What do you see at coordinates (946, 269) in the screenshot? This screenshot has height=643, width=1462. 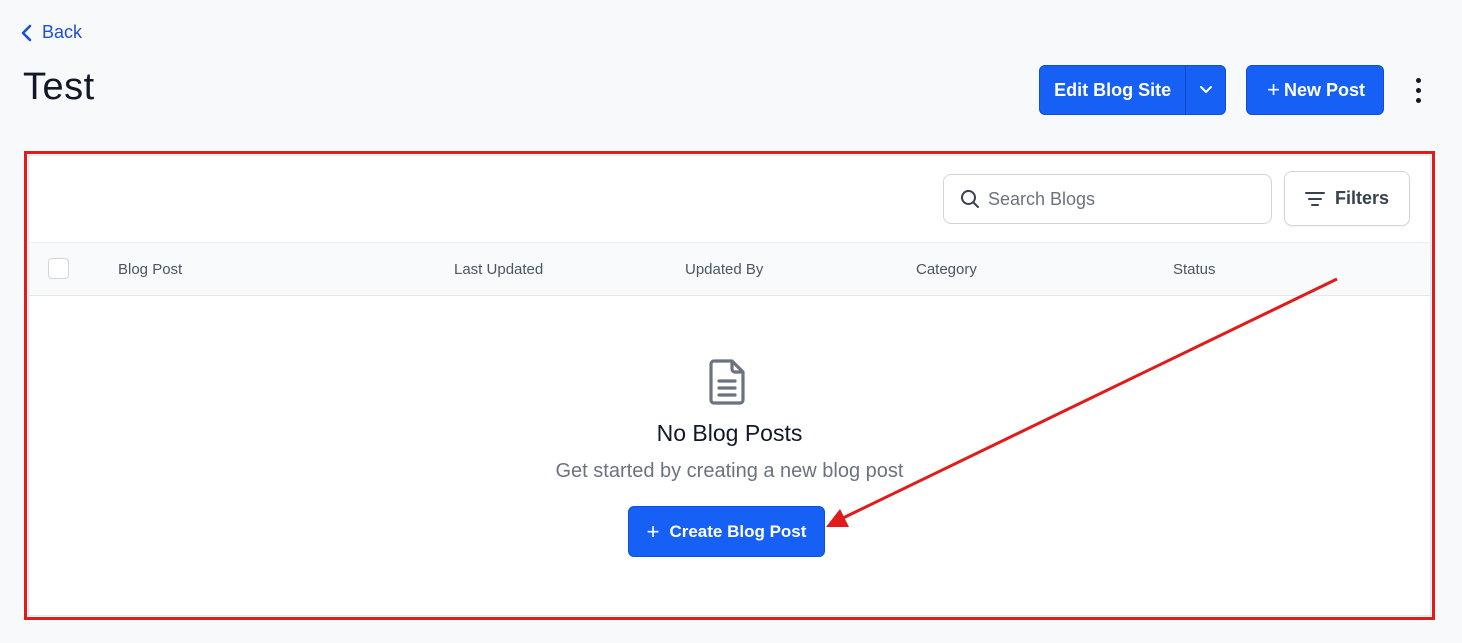 I see `column-header-category: Category` at bounding box center [946, 269].